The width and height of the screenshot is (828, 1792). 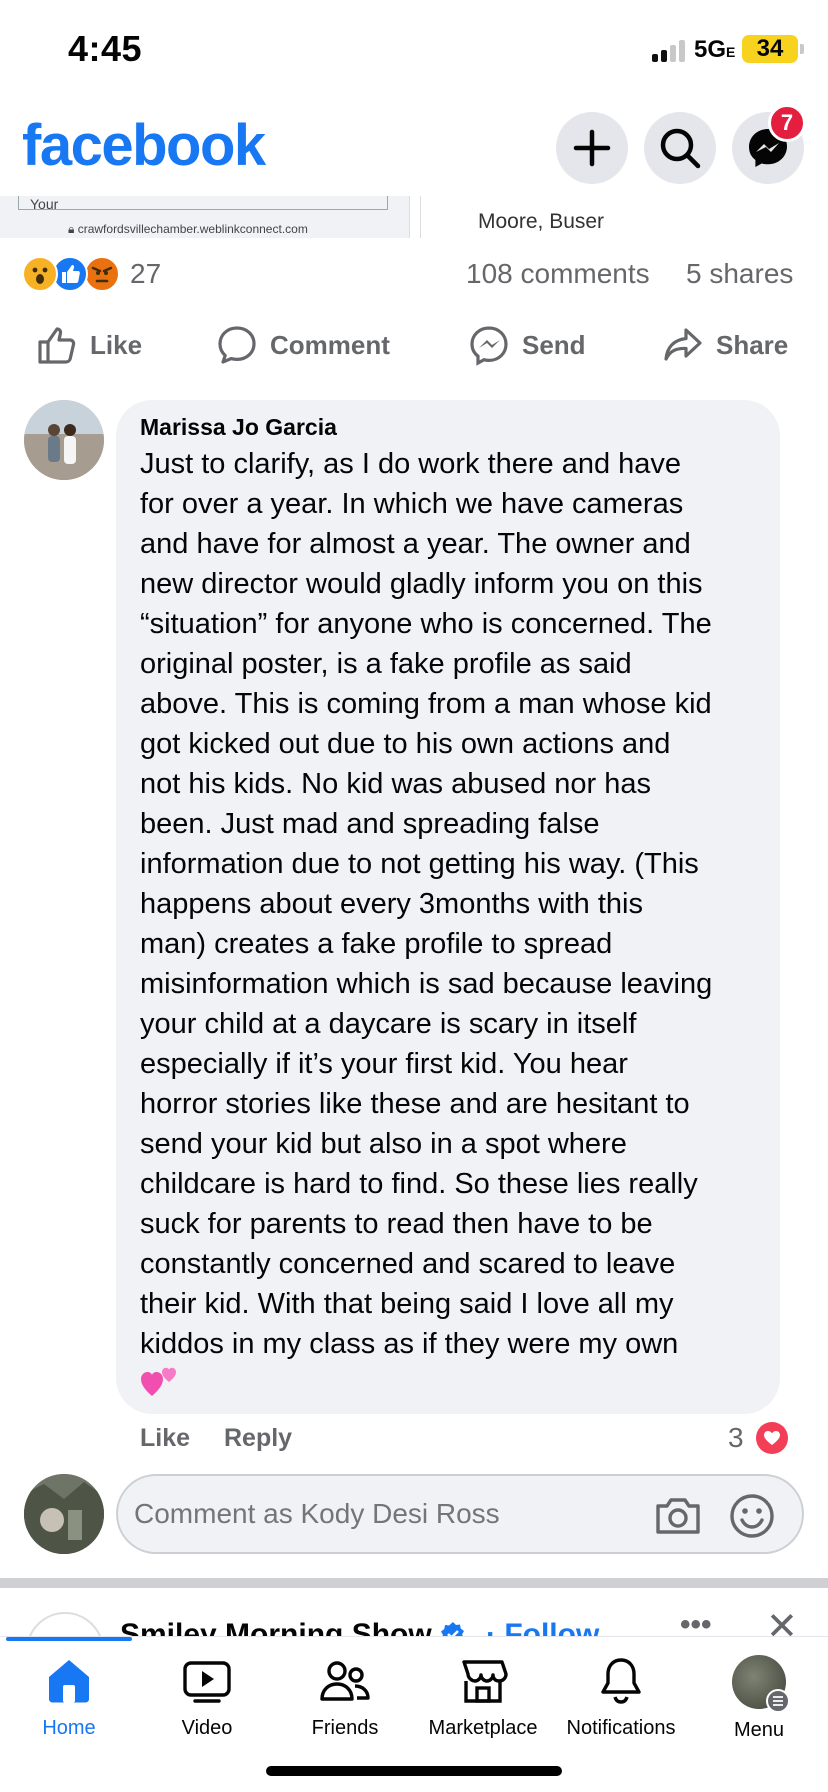 What do you see at coordinates (237, 345) in the screenshot?
I see `comment-icon` at bounding box center [237, 345].